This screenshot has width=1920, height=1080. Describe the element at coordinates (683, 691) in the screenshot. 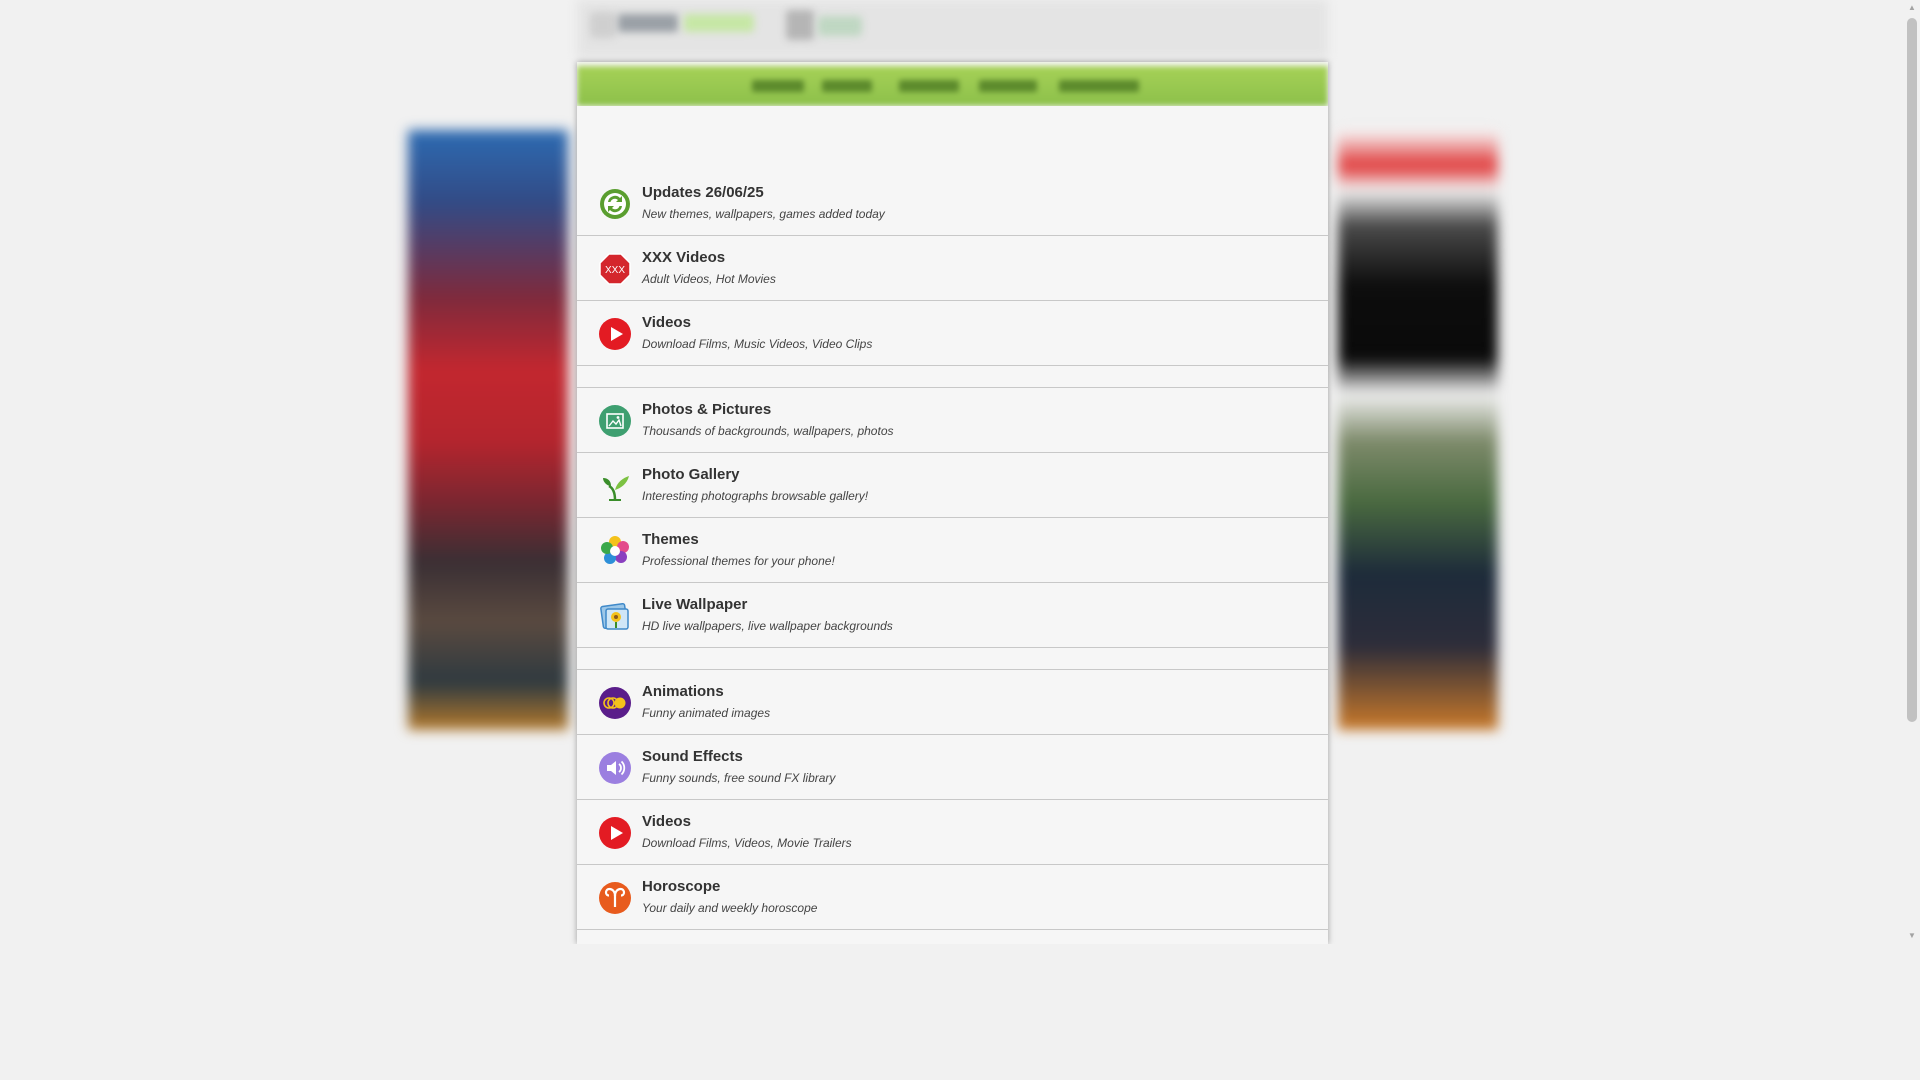

I see `category-title: Animations` at that location.